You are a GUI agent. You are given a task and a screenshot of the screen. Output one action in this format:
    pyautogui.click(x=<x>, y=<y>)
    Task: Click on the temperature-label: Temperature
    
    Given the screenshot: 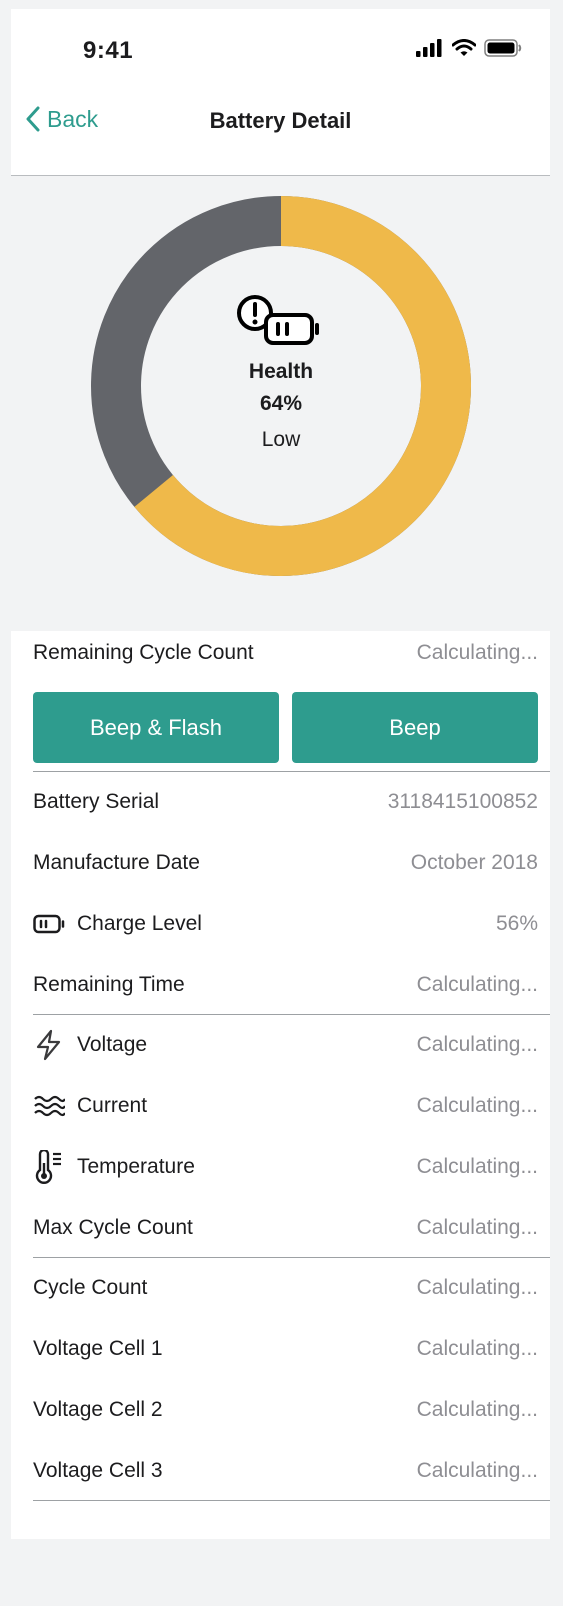 What is the action you would take?
    pyautogui.click(x=136, y=1166)
    